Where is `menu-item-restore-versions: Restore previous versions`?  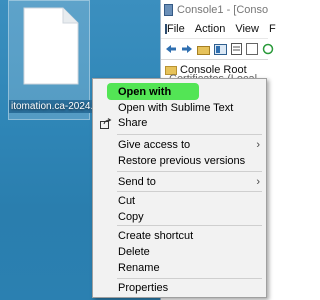
menu-item-restore-versions: Restore previous versions is located at coordinates (179, 161).